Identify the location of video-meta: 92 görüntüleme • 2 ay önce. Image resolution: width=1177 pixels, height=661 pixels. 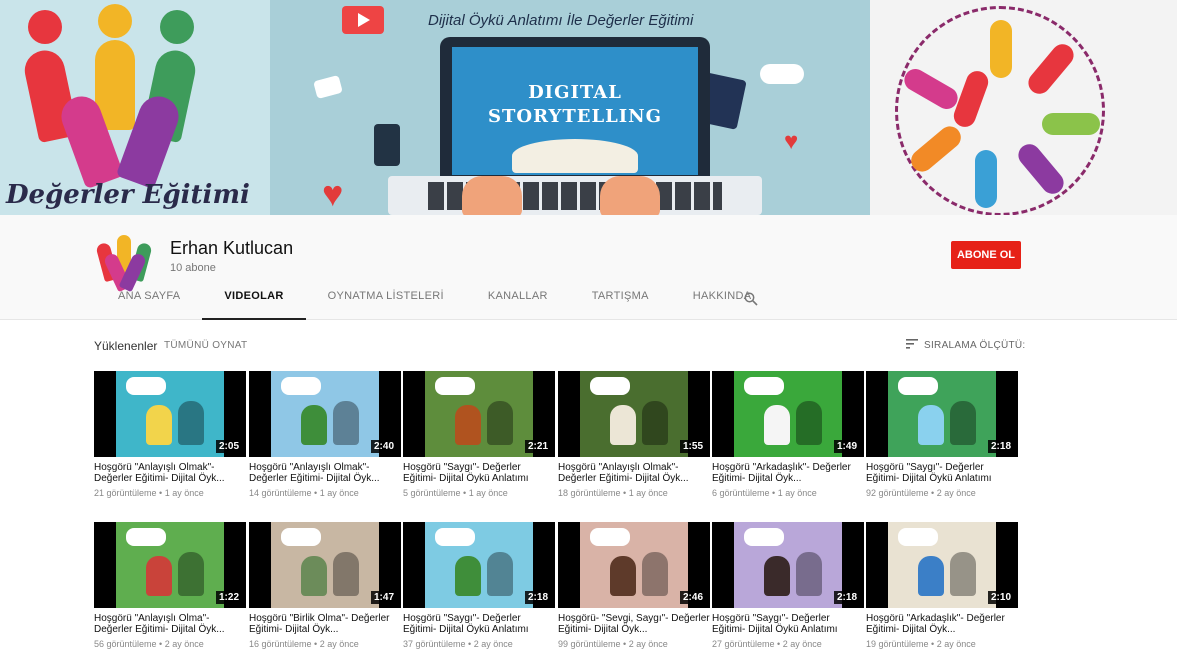
(921, 493).